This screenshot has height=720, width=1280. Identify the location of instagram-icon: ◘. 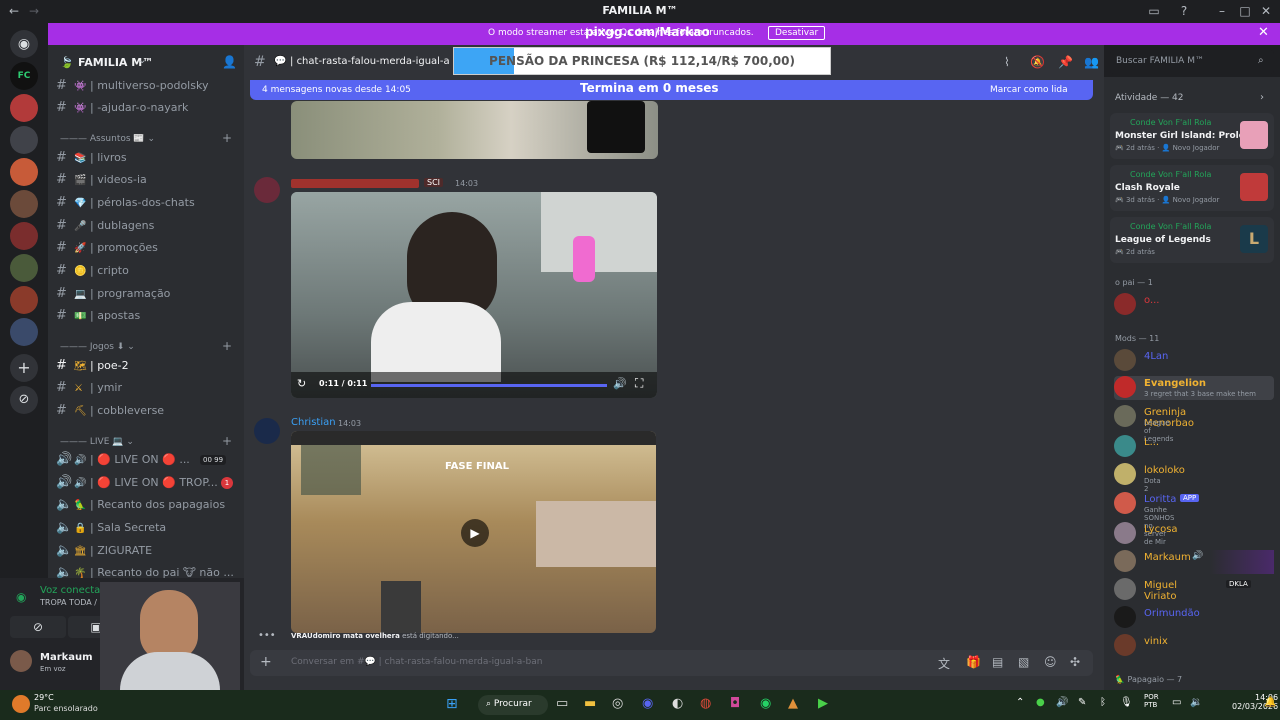
(735, 703).